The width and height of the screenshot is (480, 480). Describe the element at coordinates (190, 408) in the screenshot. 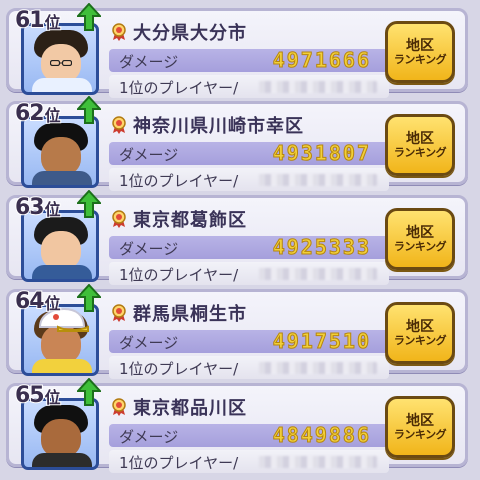

I see `region-name: 東京都品川区` at that location.